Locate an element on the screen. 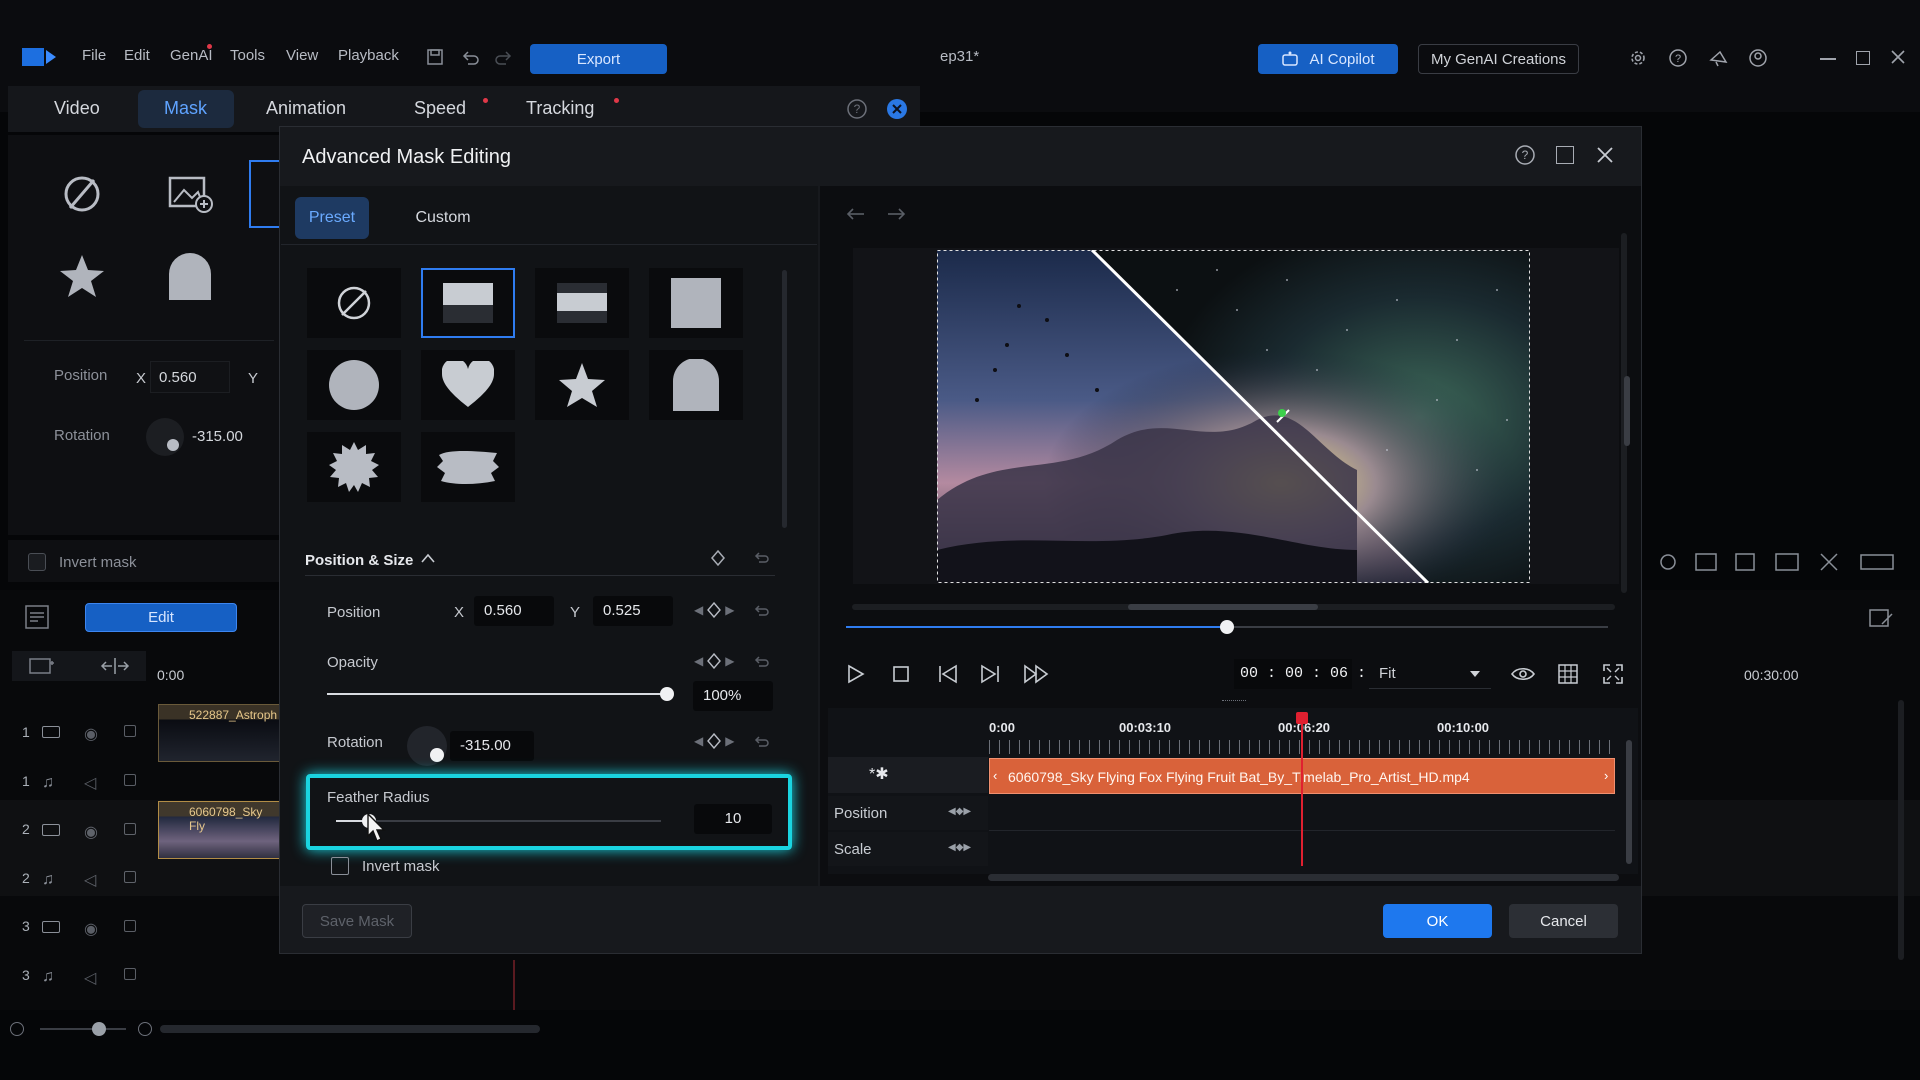 This screenshot has height=1080, width=1920. fit-timeline-icon is located at coordinates (115, 666).